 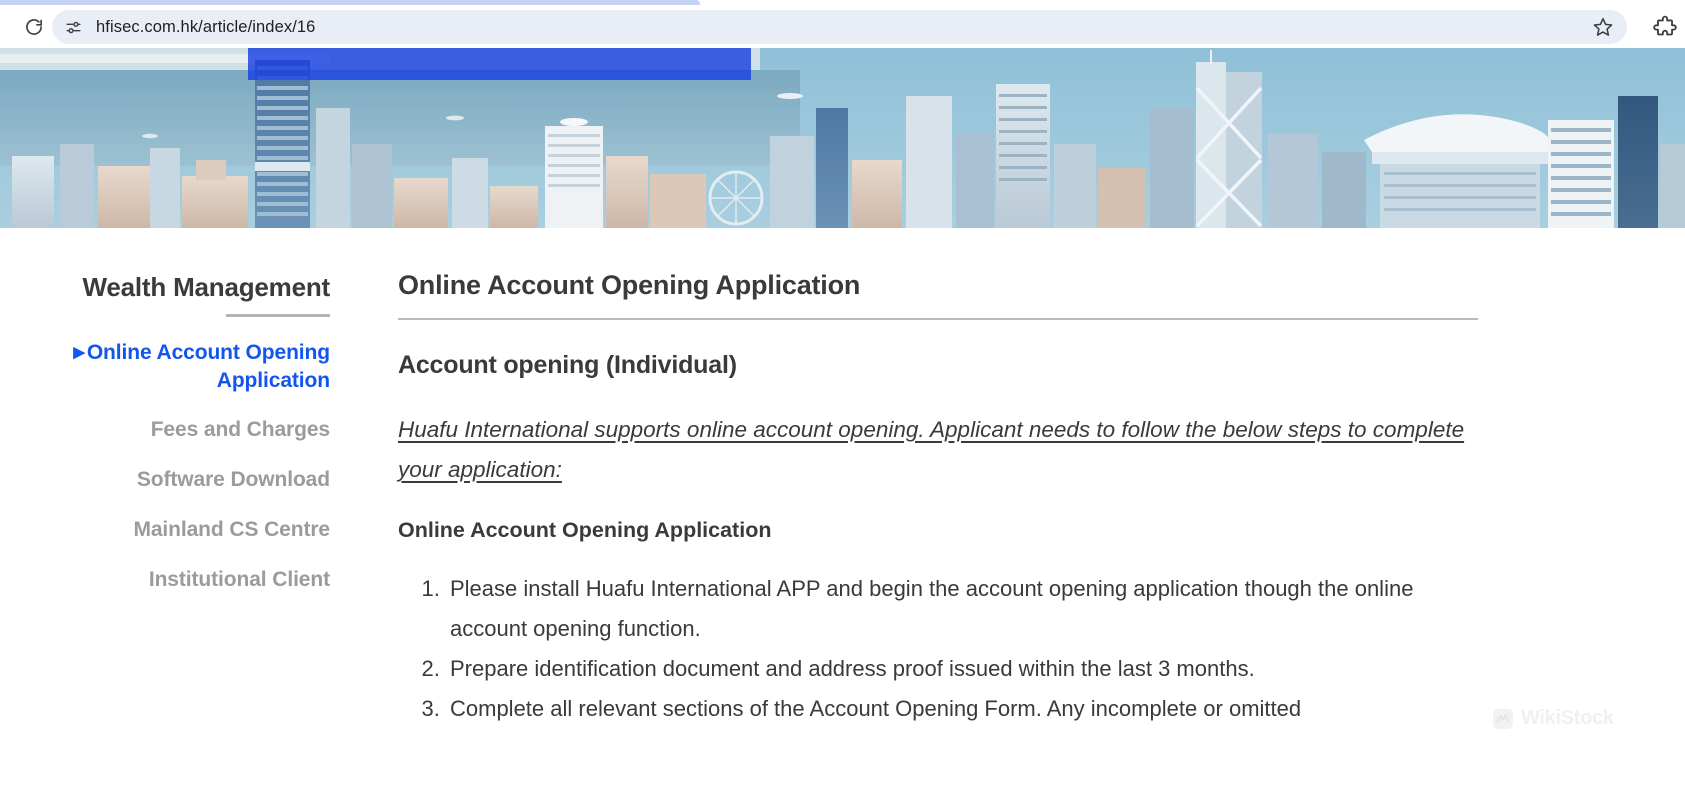 I want to click on active-item-arrow-icon: ▶, so click(x=79, y=352).